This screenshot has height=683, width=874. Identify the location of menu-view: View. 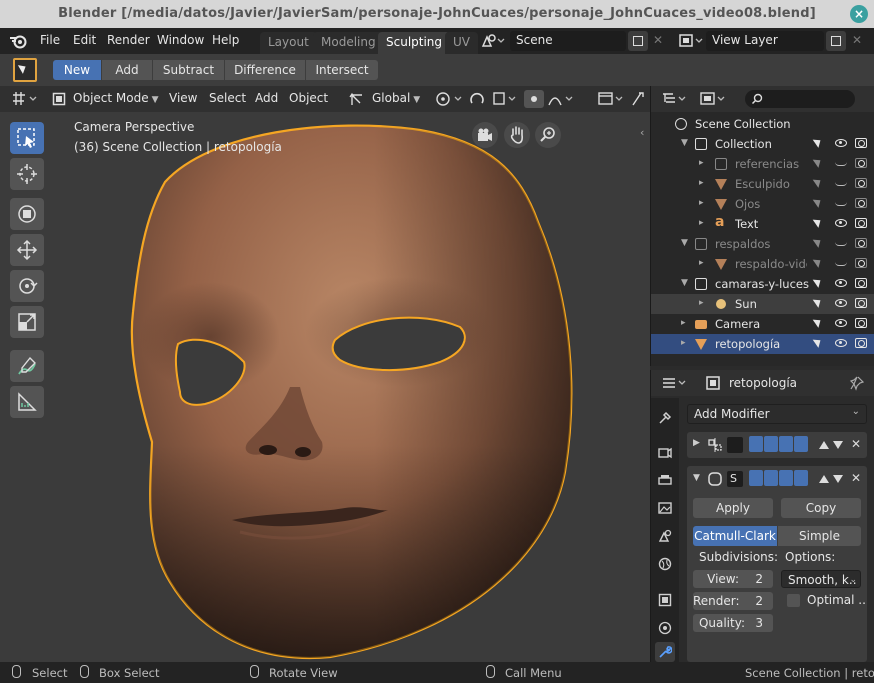
(183, 98).